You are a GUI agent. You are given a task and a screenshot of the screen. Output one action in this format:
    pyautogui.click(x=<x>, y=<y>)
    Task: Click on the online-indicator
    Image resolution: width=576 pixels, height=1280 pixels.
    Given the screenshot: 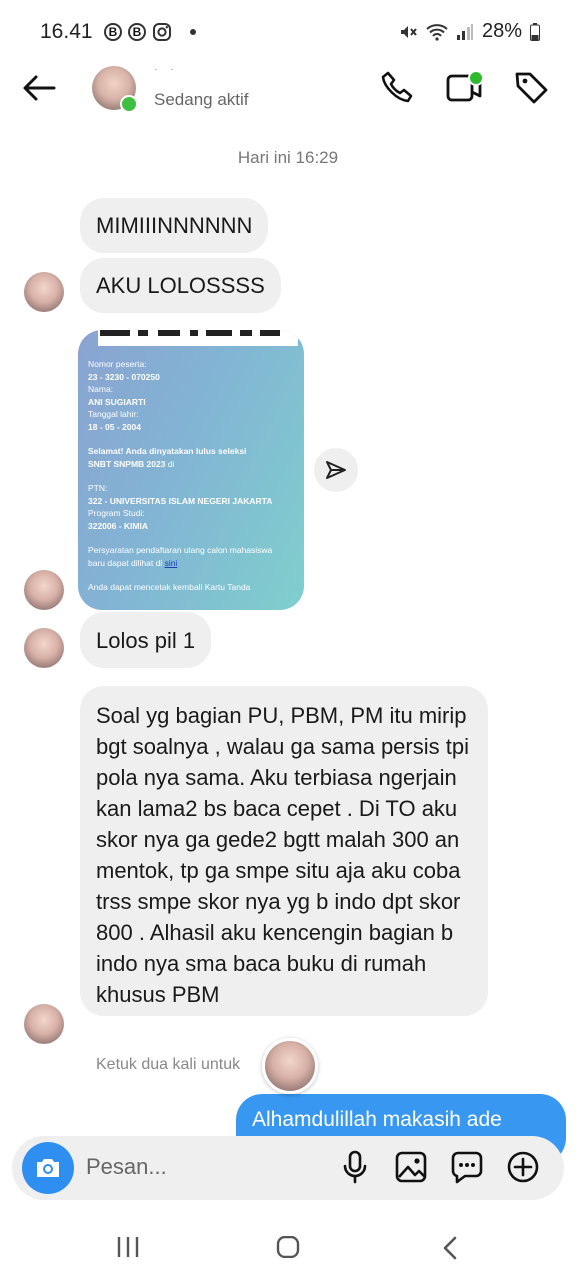 What is the action you would take?
    pyautogui.click(x=129, y=104)
    